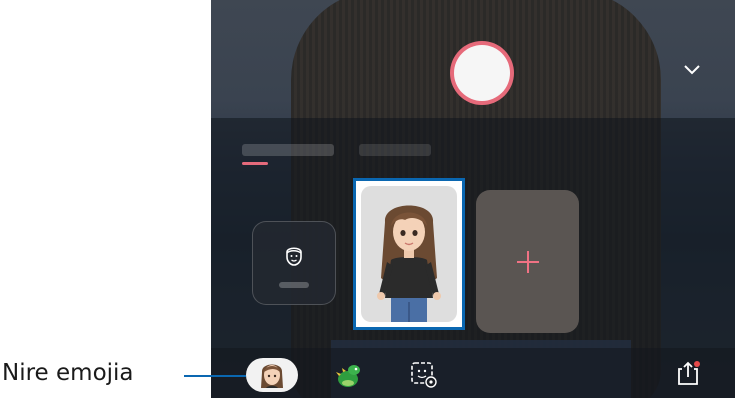 The height and width of the screenshot is (398, 735). Describe the element at coordinates (689, 373) in the screenshot. I see `share-icon` at that location.